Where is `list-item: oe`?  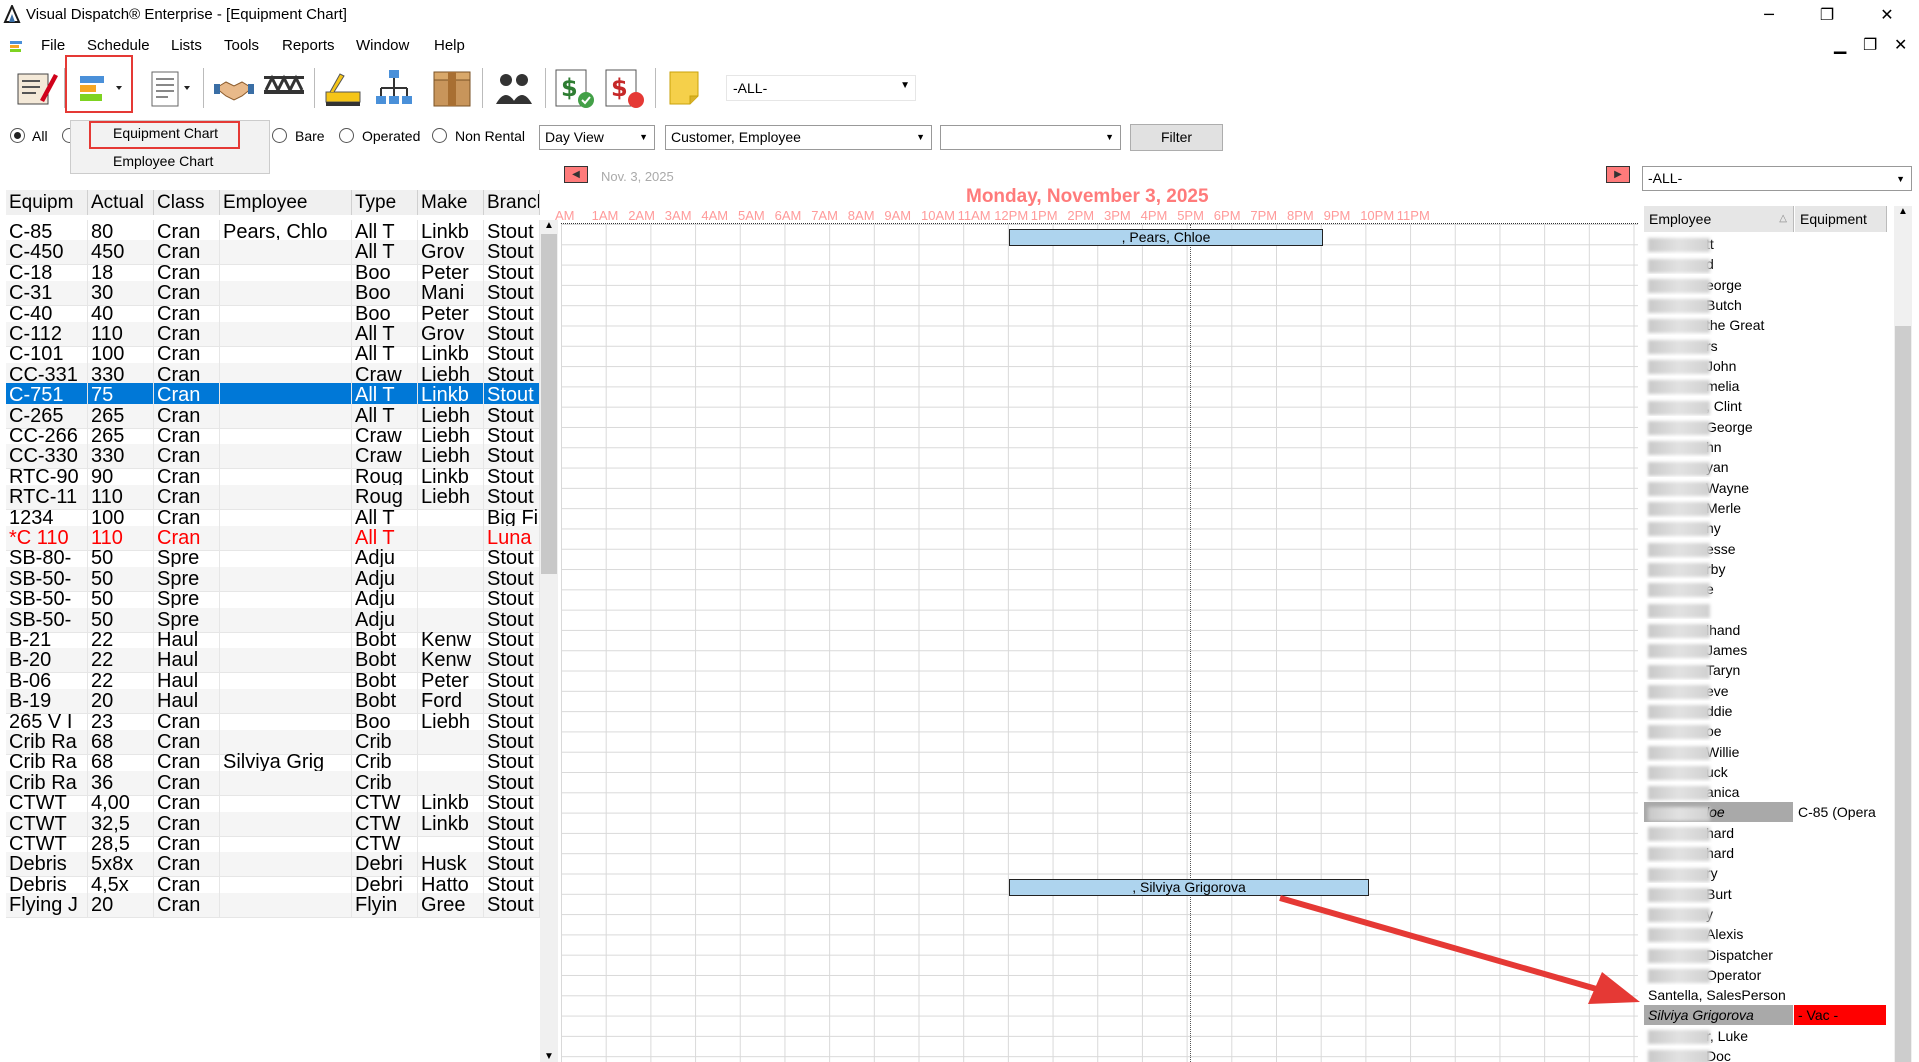
list-item: oe is located at coordinates (1768, 731).